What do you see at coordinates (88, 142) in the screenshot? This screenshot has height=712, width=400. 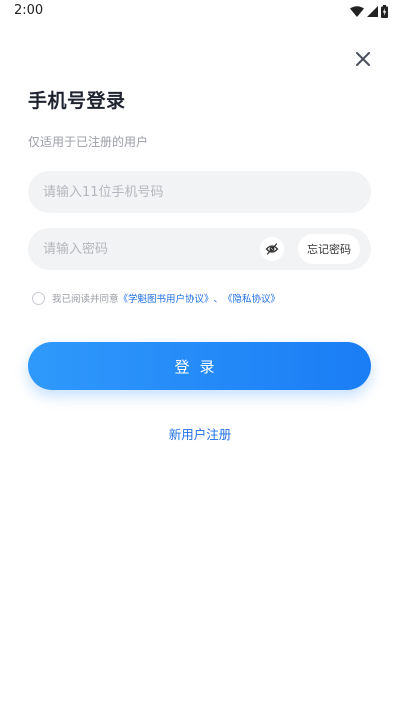 I see `page-subtitle: 仅适用于已注册的用户` at bounding box center [88, 142].